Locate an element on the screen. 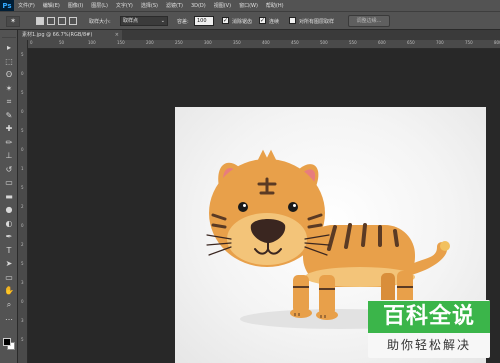 The width and height of the screenshot is (500, 363). ruler-tick-label: 350 is located at coordinates (237, 42).